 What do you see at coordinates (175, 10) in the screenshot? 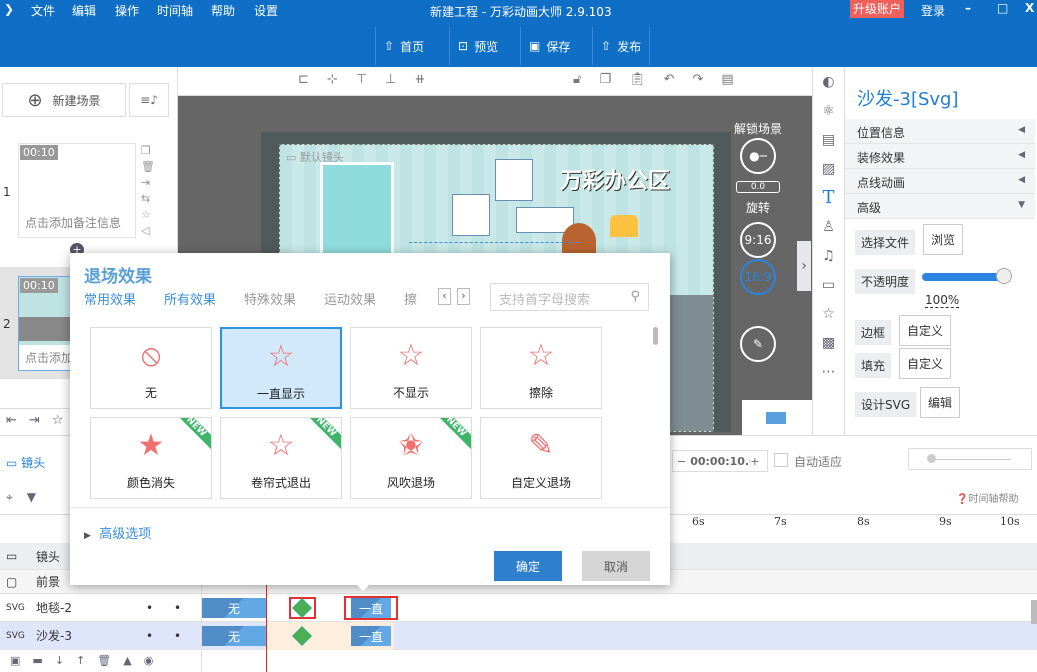
I see `menu-timeline: 时间轴` at bounding box center [175, 10].